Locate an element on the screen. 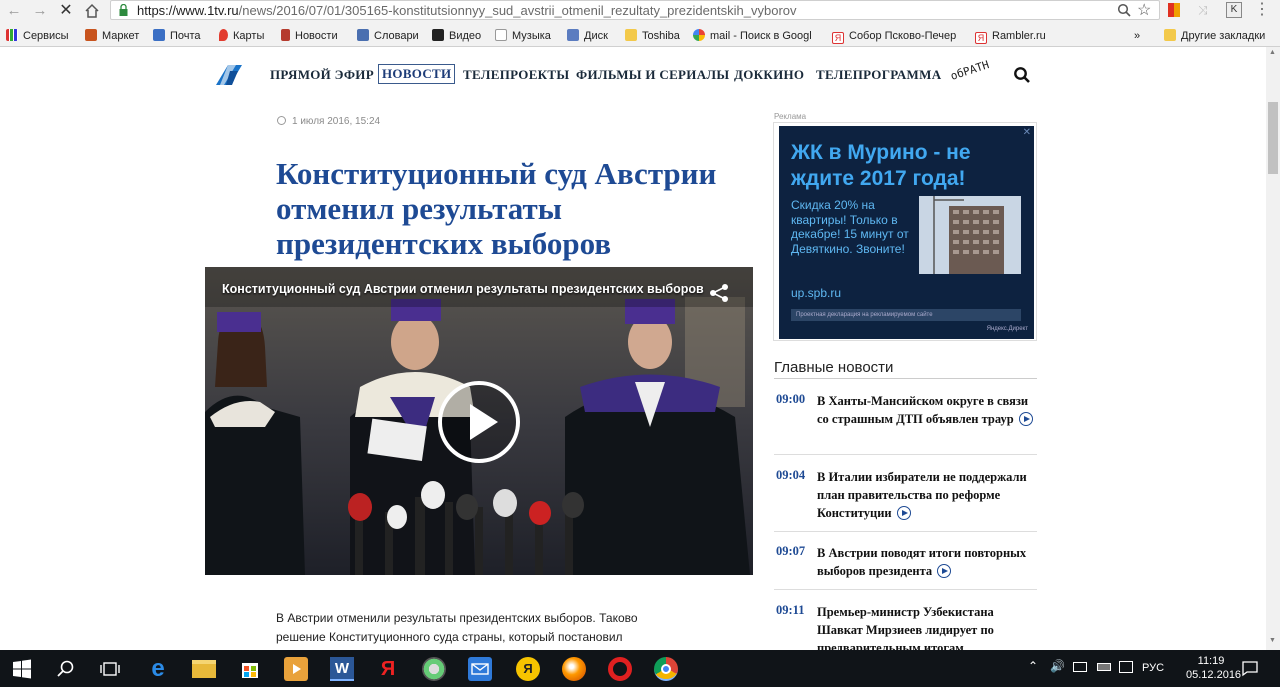 Image resolution: width=1280 pixels, height=687 pixels. mail-app-icon is located at coordinates (480, 669).